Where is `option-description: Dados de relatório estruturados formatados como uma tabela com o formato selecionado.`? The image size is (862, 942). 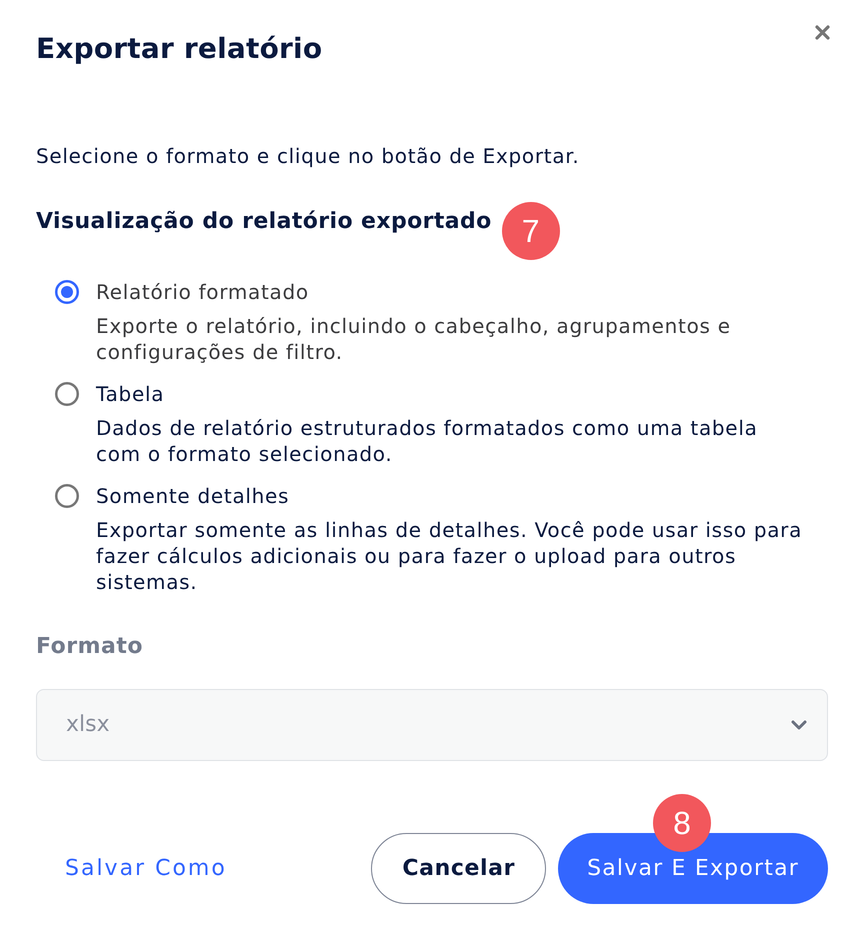
option-description: Dados de relatório estruturados formatados como uma tabela com o formato selecionado. is located at coordinates (427, 441).